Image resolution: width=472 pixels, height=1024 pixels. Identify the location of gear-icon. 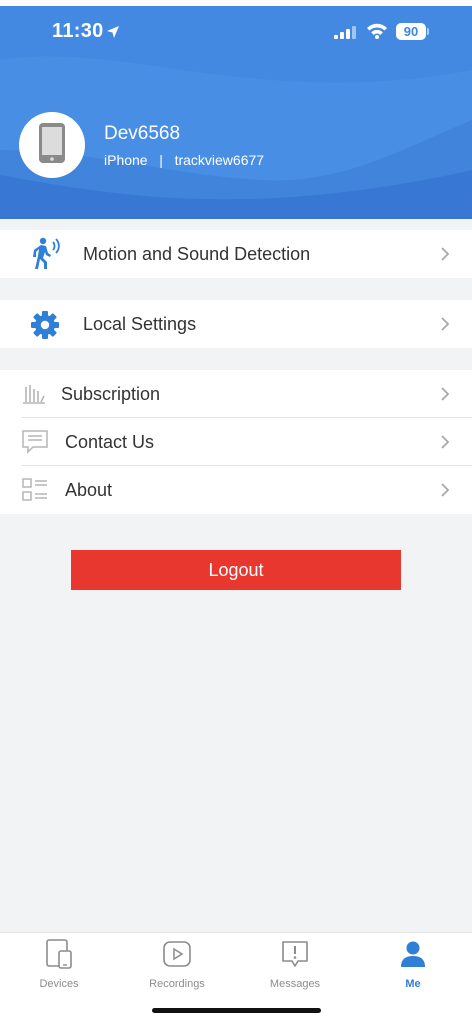
(45, 327).